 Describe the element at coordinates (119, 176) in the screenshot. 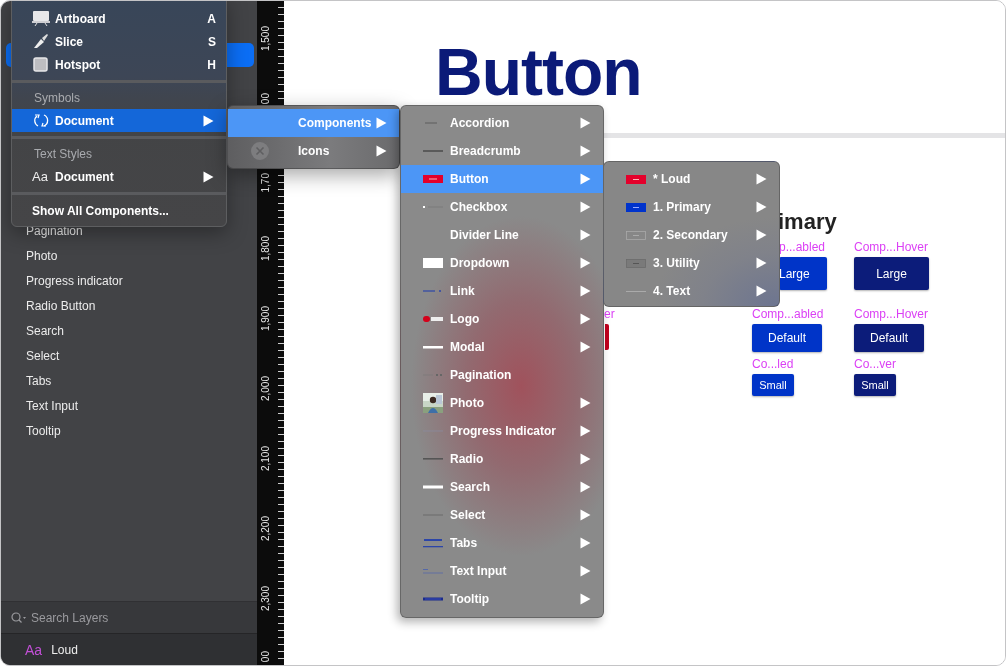

I see `menu-item: Aa Document` at that location.